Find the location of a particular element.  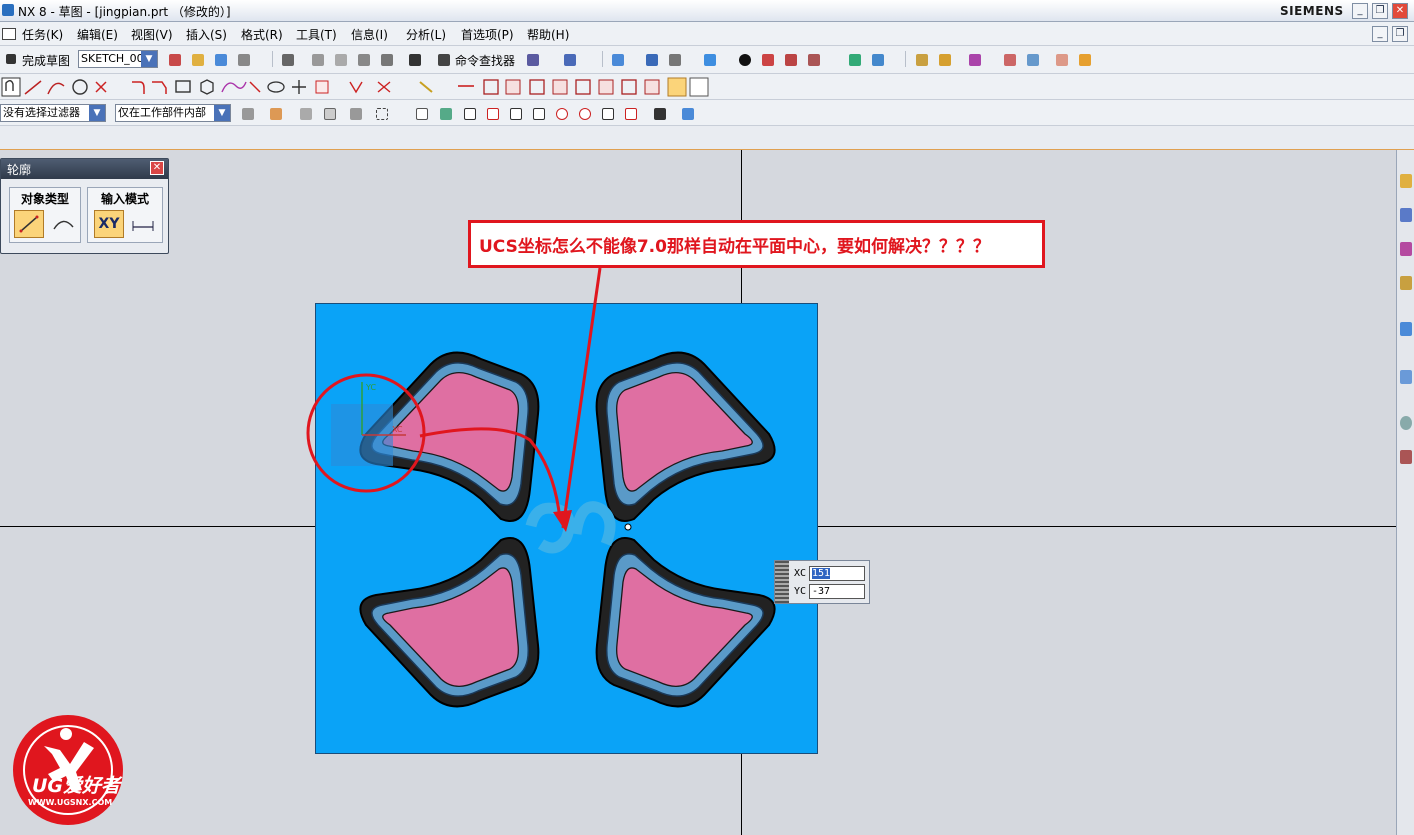

select-features-icon is located at coordinates (355, 113).